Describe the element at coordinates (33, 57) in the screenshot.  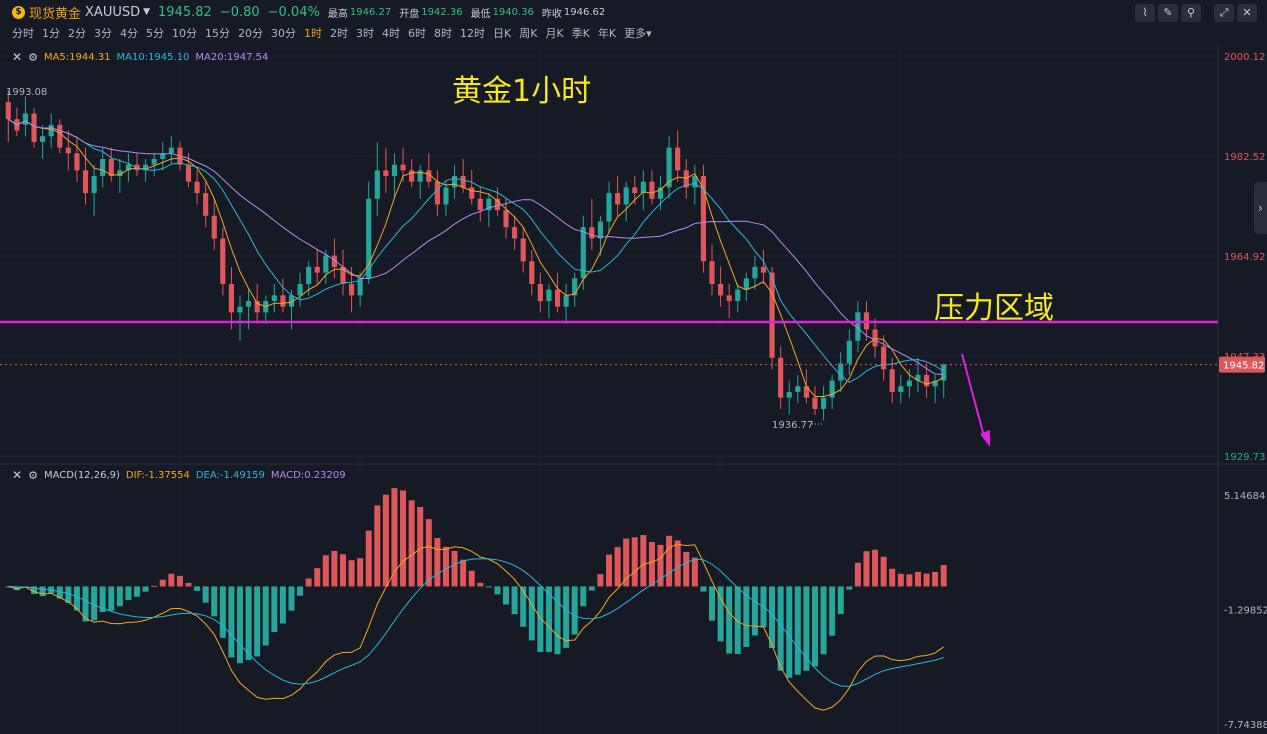
I see `settings-icon: ⚙` at that location.